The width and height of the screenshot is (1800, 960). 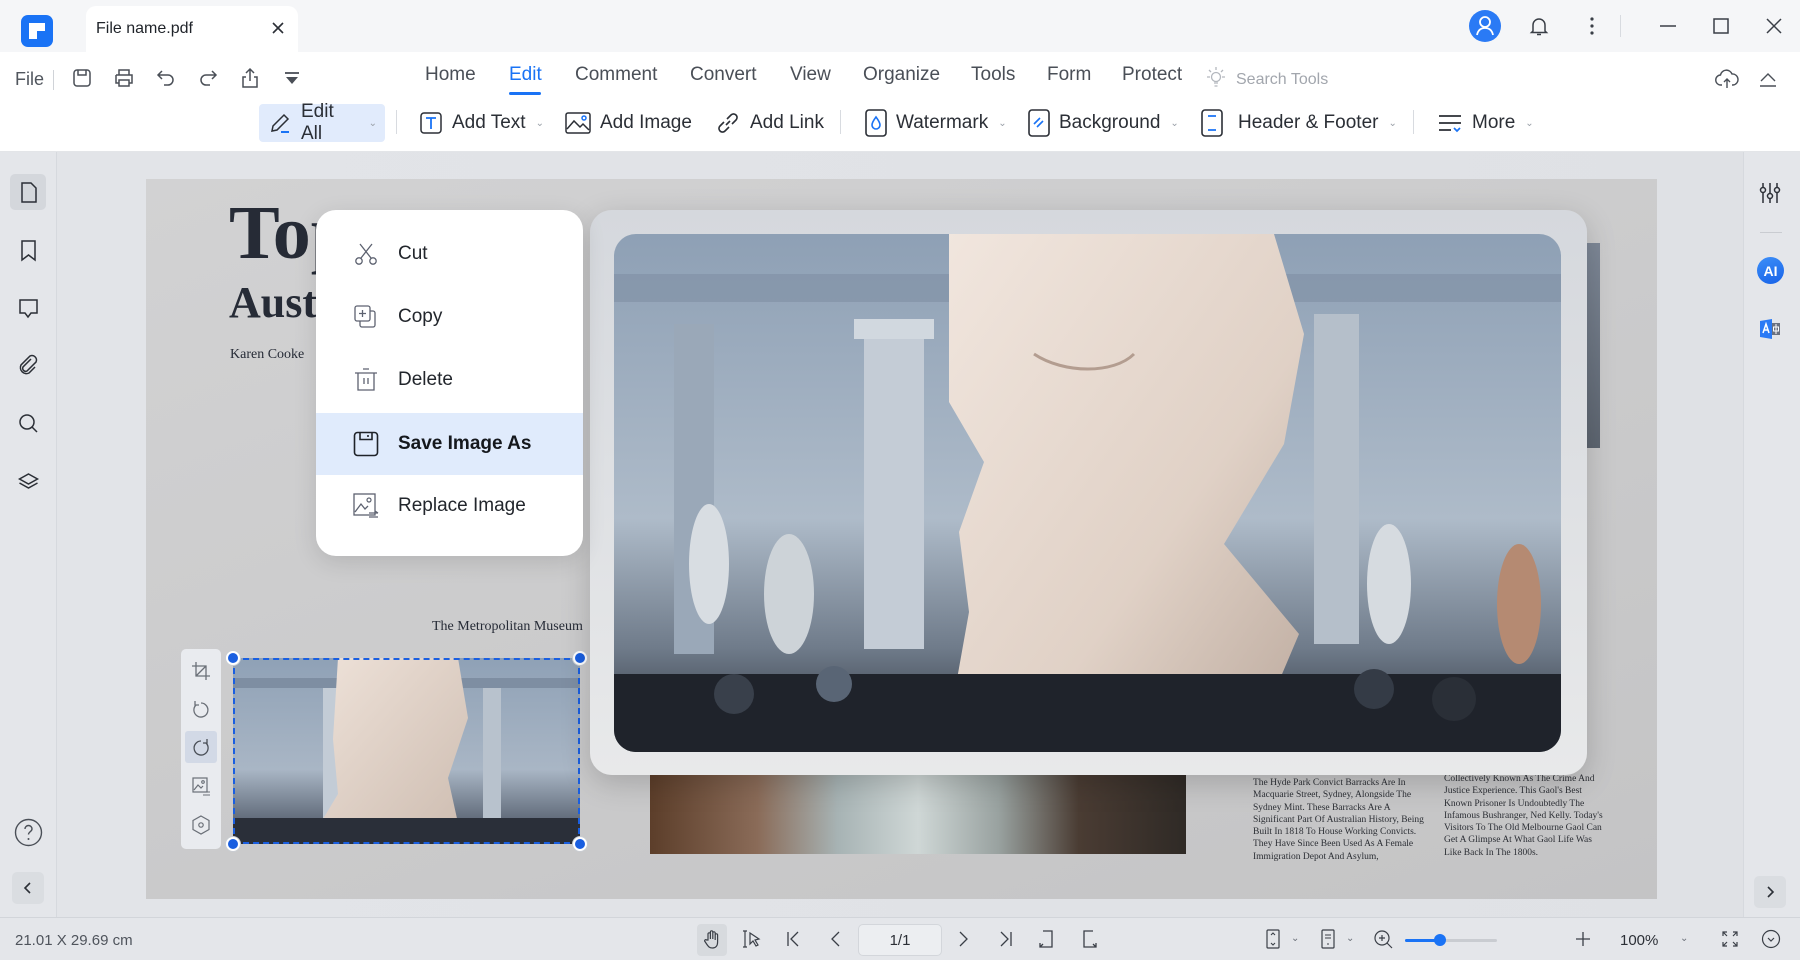 I want to click on expand-status-icon, so click(x=1771, y=939).